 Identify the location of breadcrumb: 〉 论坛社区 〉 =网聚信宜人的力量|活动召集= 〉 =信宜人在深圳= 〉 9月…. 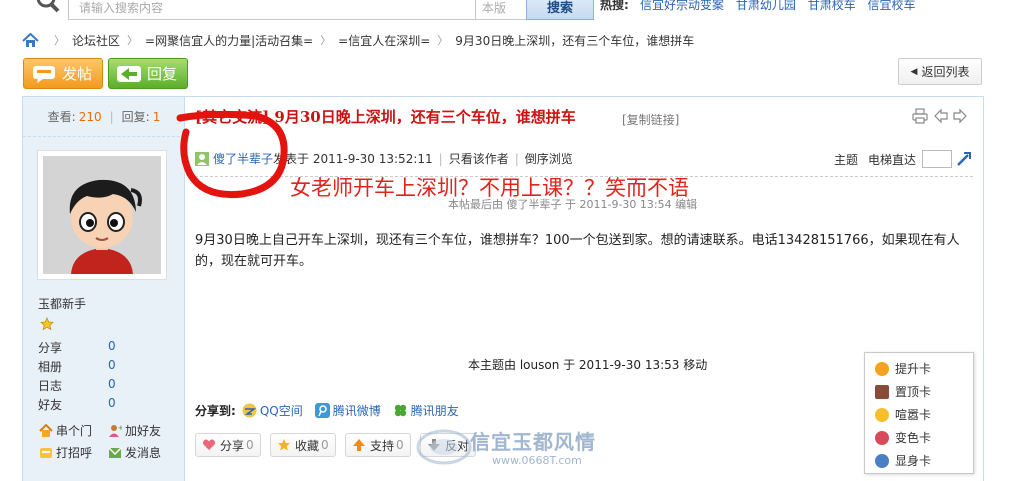
(358, 40).